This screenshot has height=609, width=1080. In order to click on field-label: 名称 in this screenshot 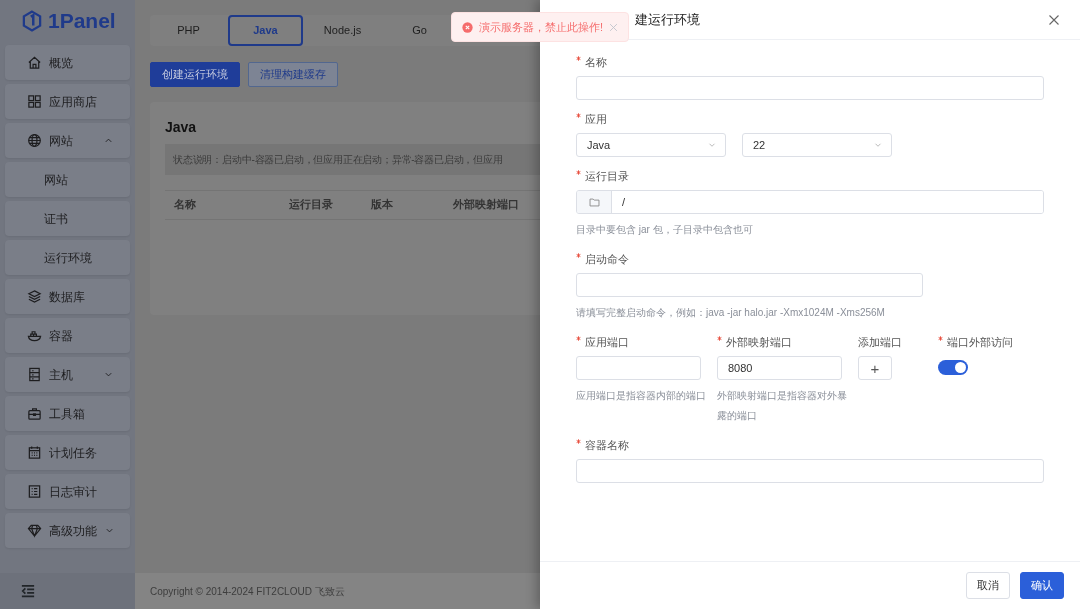, I will do `click(810, 62)`.